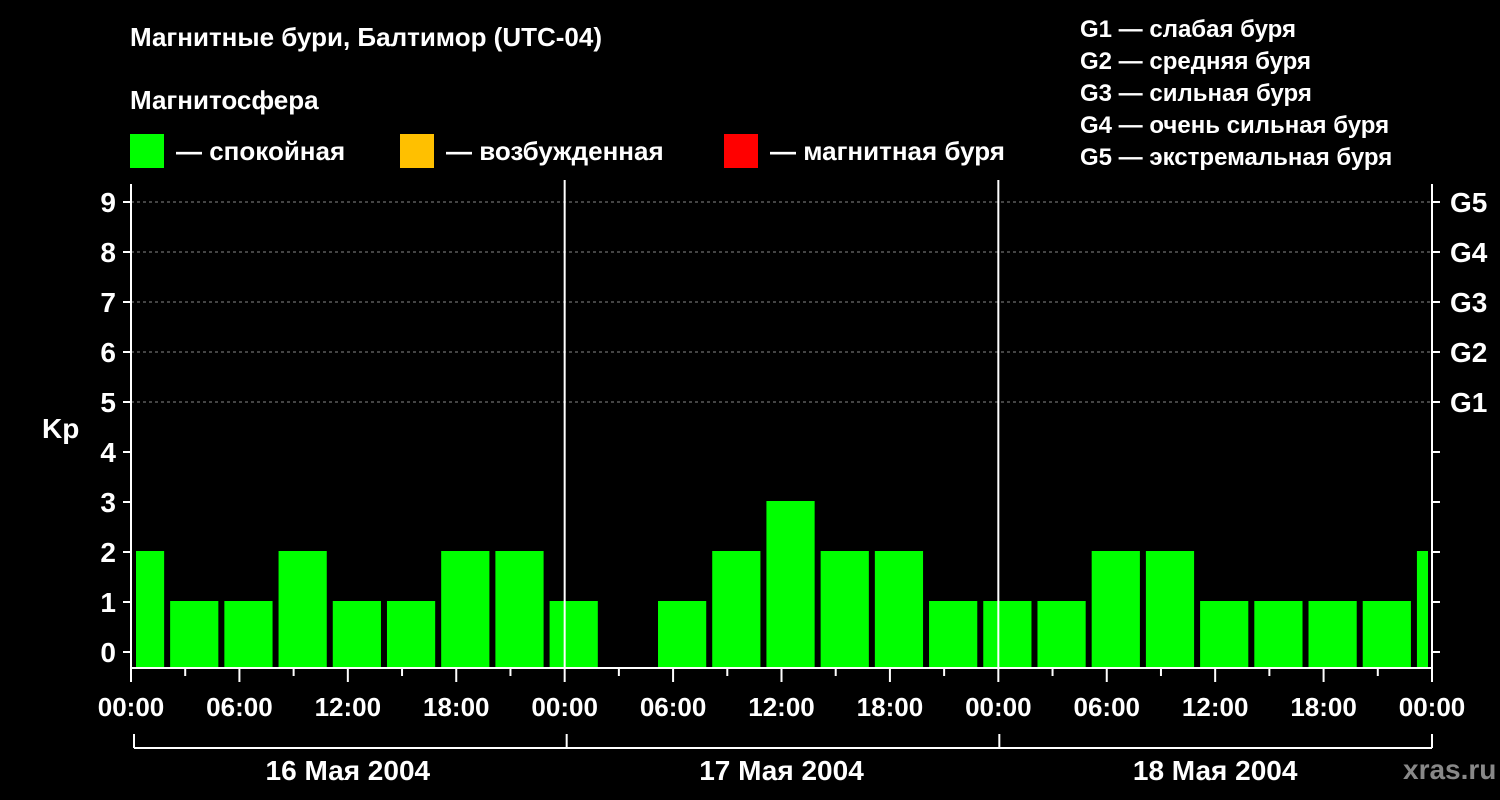 The width and height of the screenshot is (1500, 800). What do you see at coordinates (1468, 302) in the screenshot?
I see `g-tick-label: G3` at bounding box center [1468, 302].